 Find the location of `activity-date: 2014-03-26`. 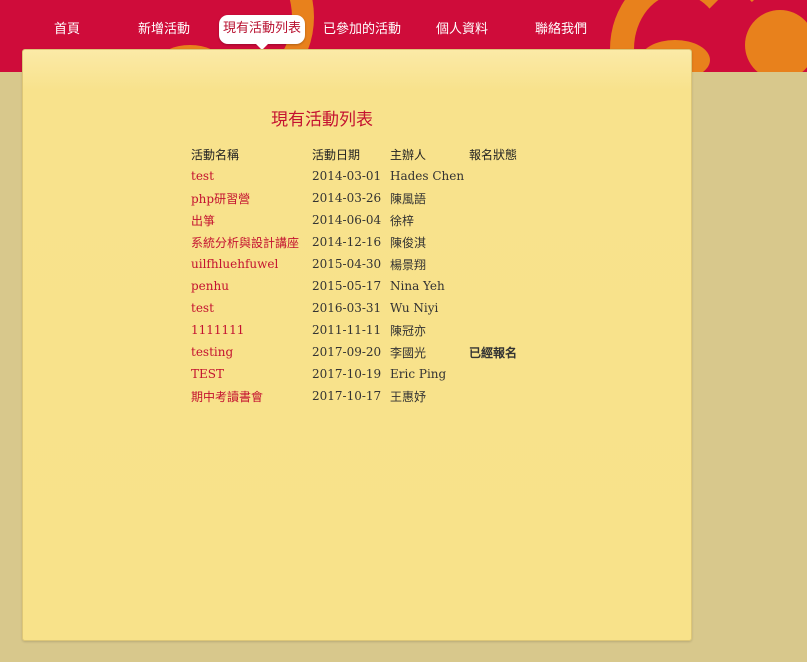

activity-date: 2014-03-26 is located at coordinates (347, 198).